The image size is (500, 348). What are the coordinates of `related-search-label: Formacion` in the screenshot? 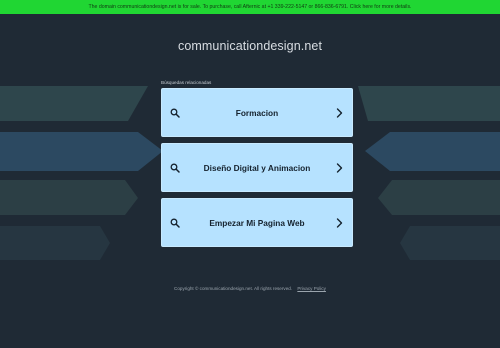 It's located at (257, 112).